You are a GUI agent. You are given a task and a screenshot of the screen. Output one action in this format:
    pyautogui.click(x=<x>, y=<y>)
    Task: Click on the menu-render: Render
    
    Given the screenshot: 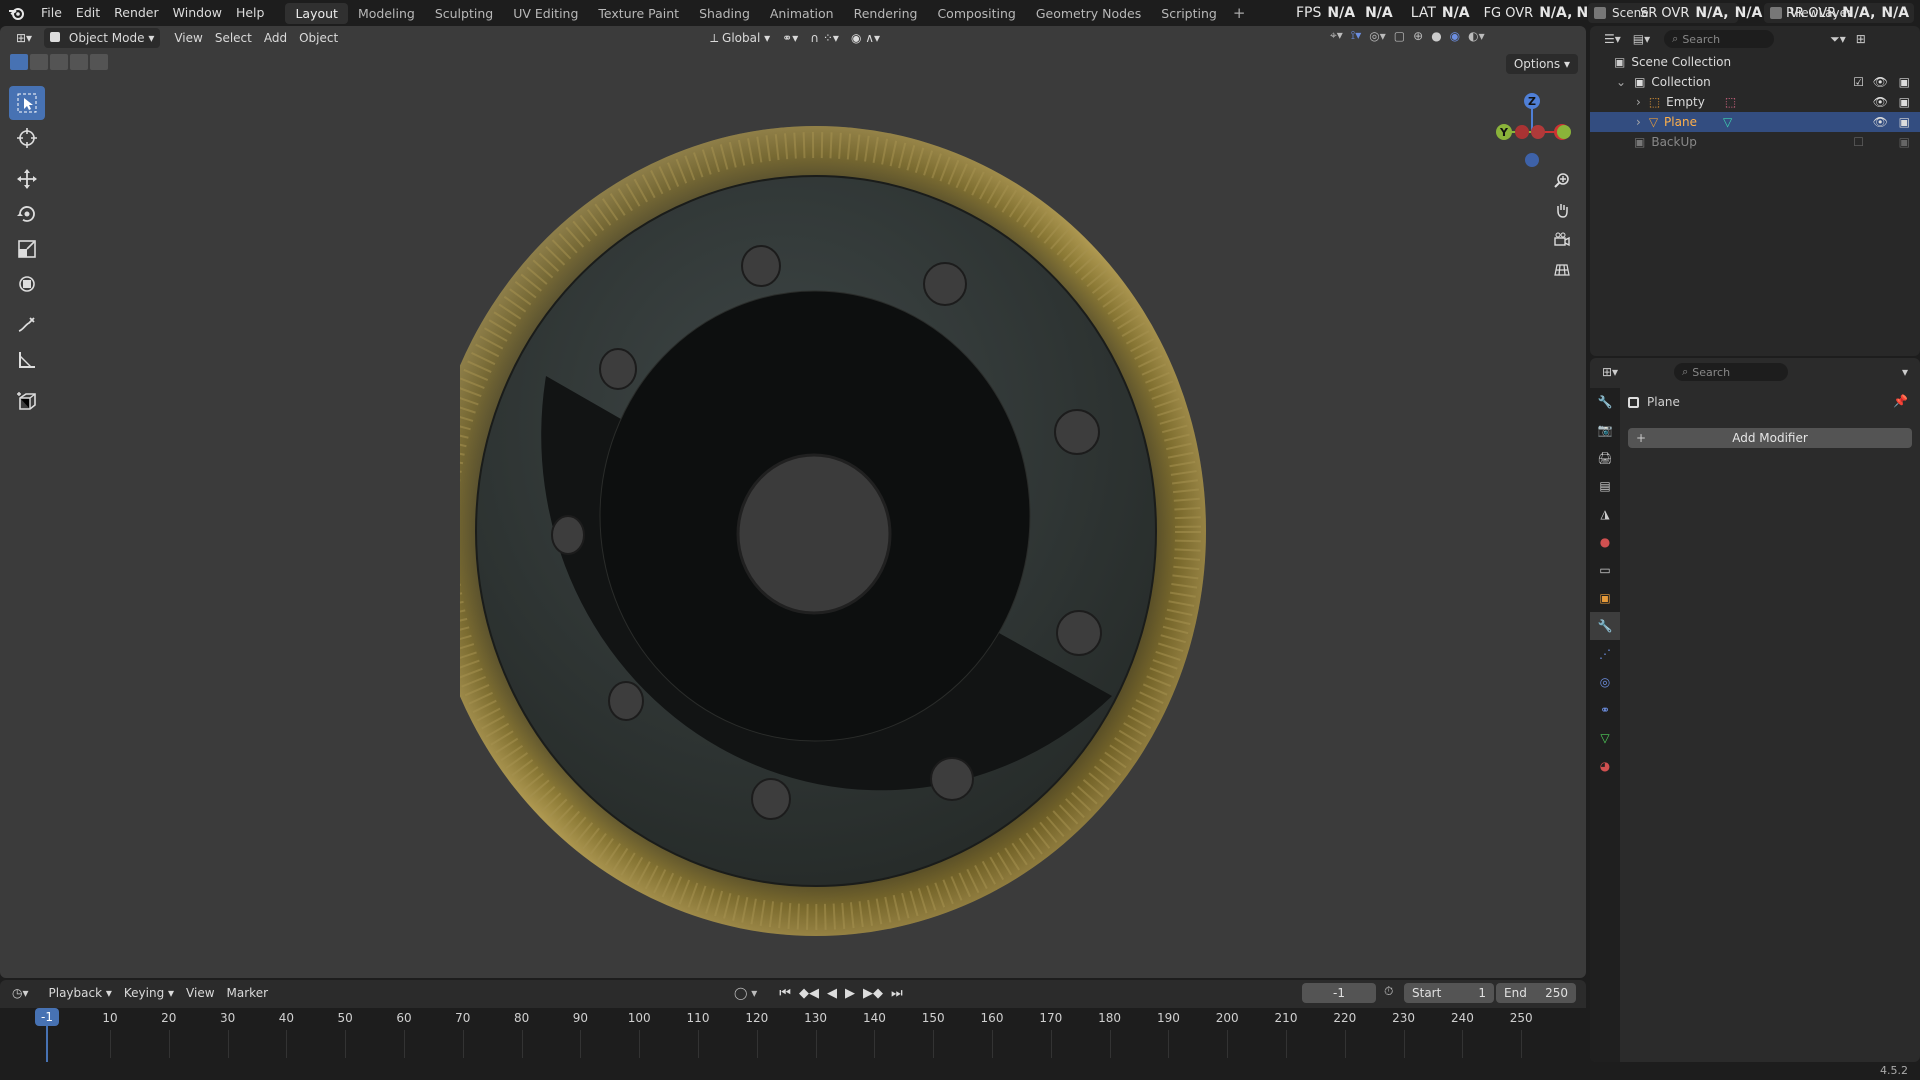 What is the action you would take?
    pyautogui.click(x=136, y=13)
    